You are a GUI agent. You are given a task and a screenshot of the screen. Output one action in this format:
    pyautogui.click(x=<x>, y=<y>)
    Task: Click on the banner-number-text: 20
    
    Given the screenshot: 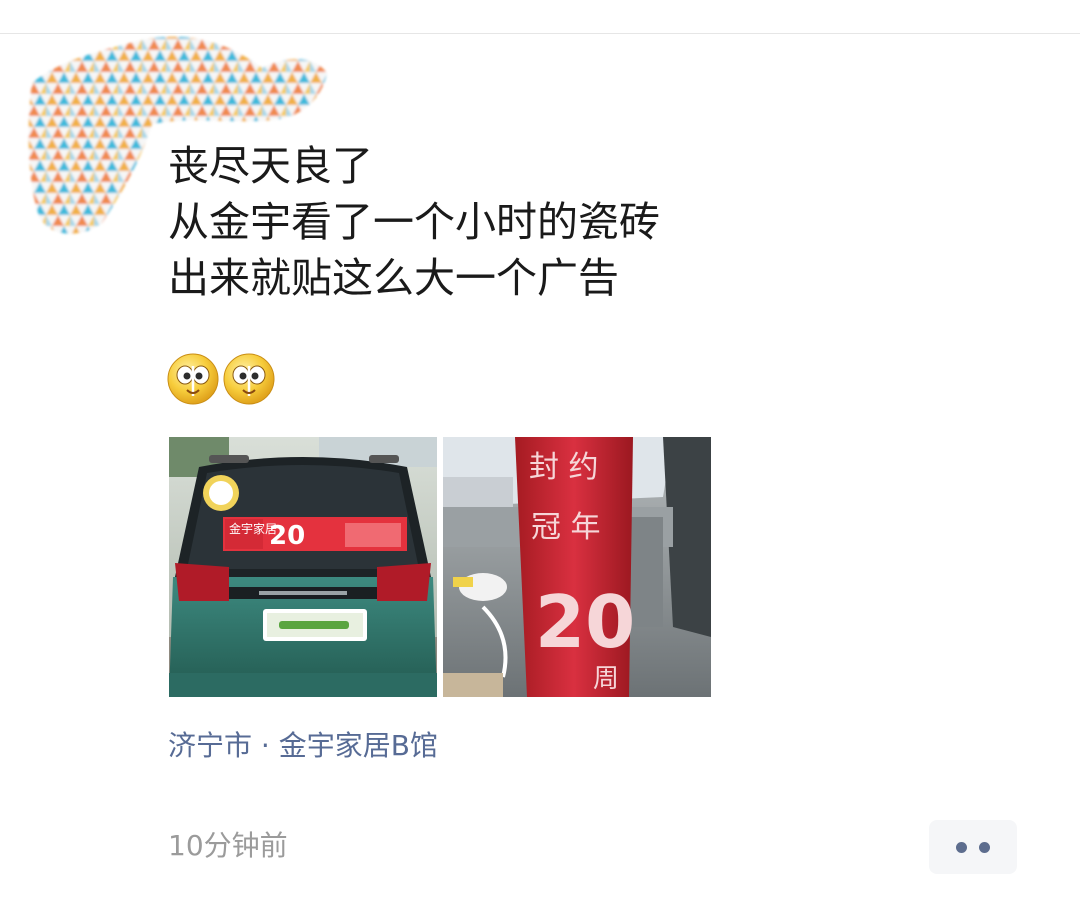 What is the action you would take?
    pyautogui.click(x=585, y=622)
    